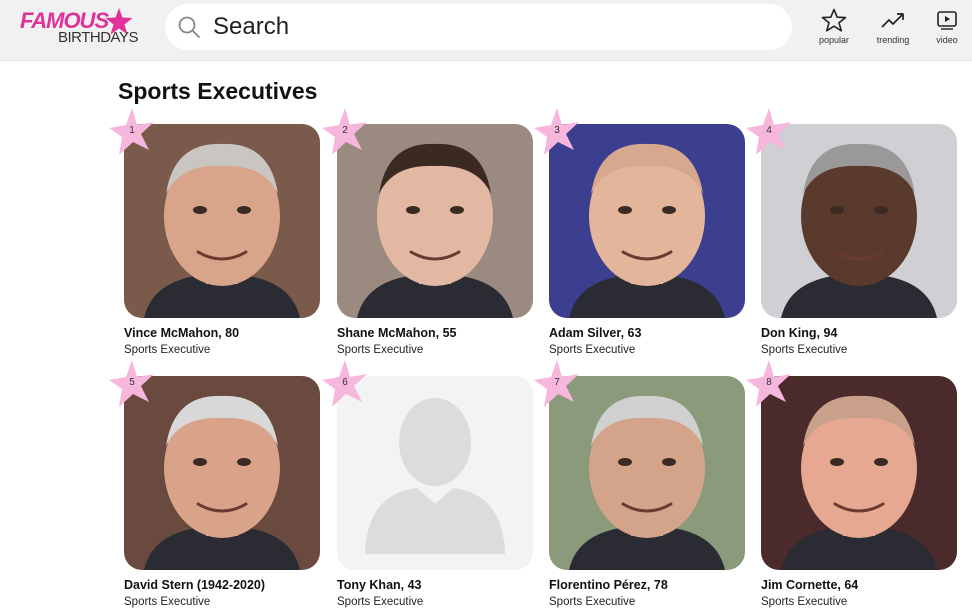 The width and height of the screenshot is (972, 608). Describe the element at coordinates (181, 333) in the screenshot. I see `person-name: Vince McMahon, 80` at that location.